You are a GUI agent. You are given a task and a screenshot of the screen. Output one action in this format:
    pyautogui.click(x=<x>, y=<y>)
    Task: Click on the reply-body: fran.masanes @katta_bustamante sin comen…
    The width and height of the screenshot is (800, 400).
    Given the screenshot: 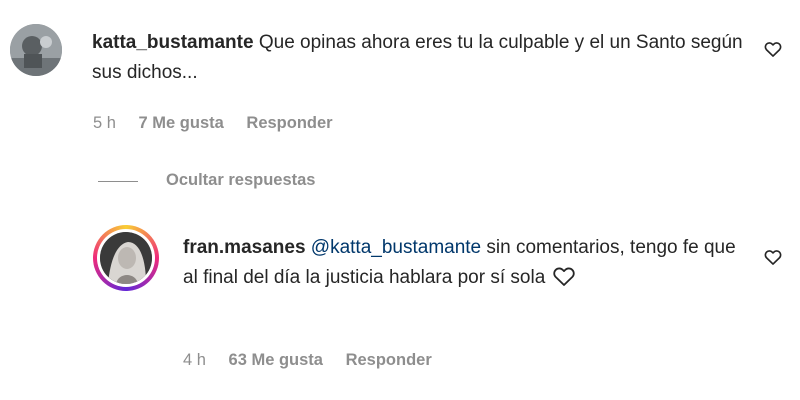 What is the action you would take?
    pyautogui.click(x=460, y=263)
    